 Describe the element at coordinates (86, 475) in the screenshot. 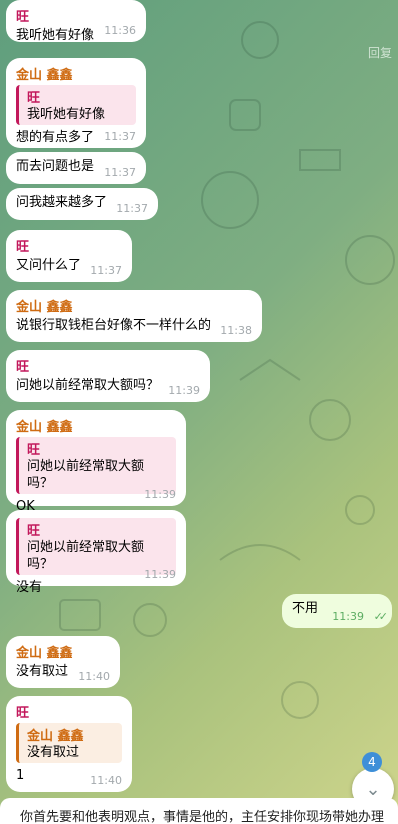

I see `quote-text: 问她以前经常取大额吗？` at that location.